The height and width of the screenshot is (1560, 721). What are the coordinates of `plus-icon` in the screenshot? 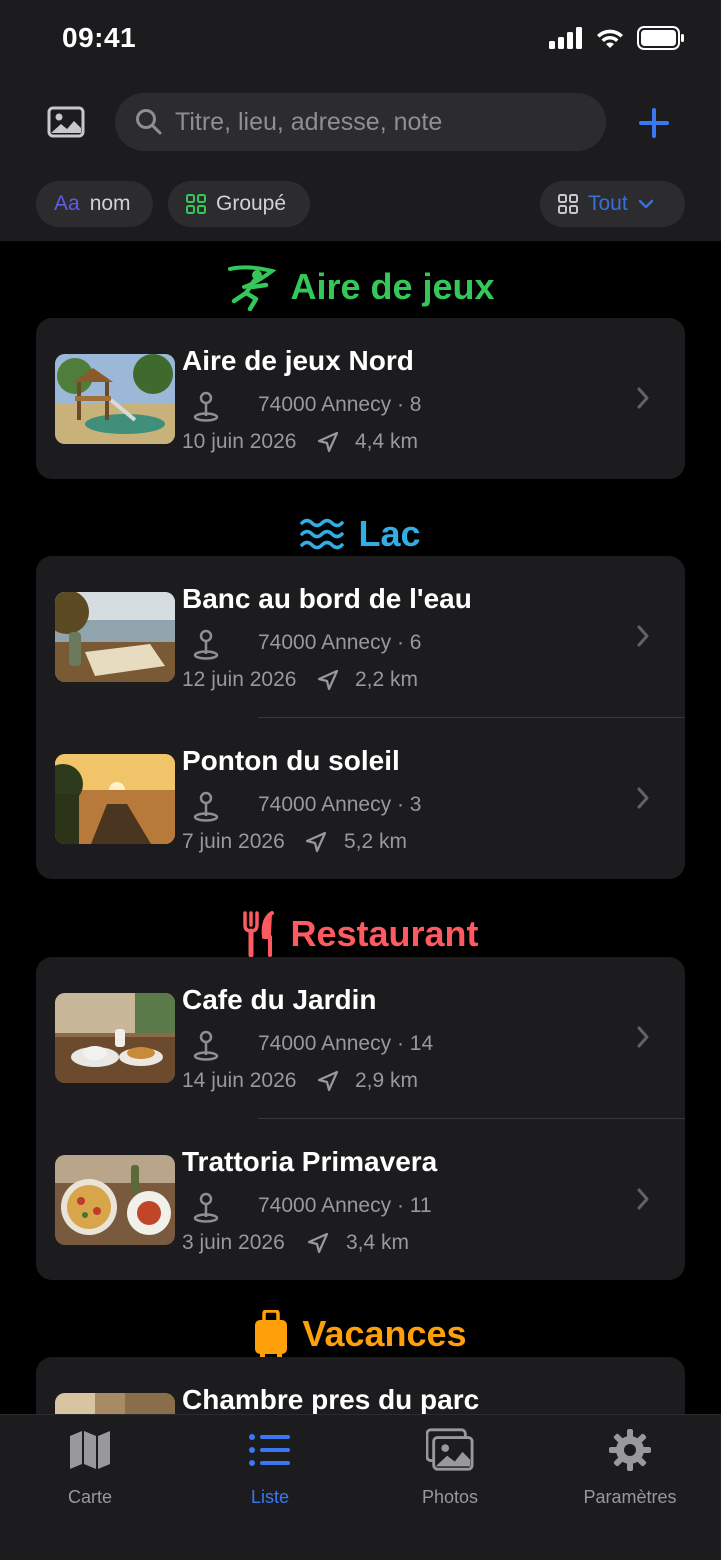 It's located at (654, 123).